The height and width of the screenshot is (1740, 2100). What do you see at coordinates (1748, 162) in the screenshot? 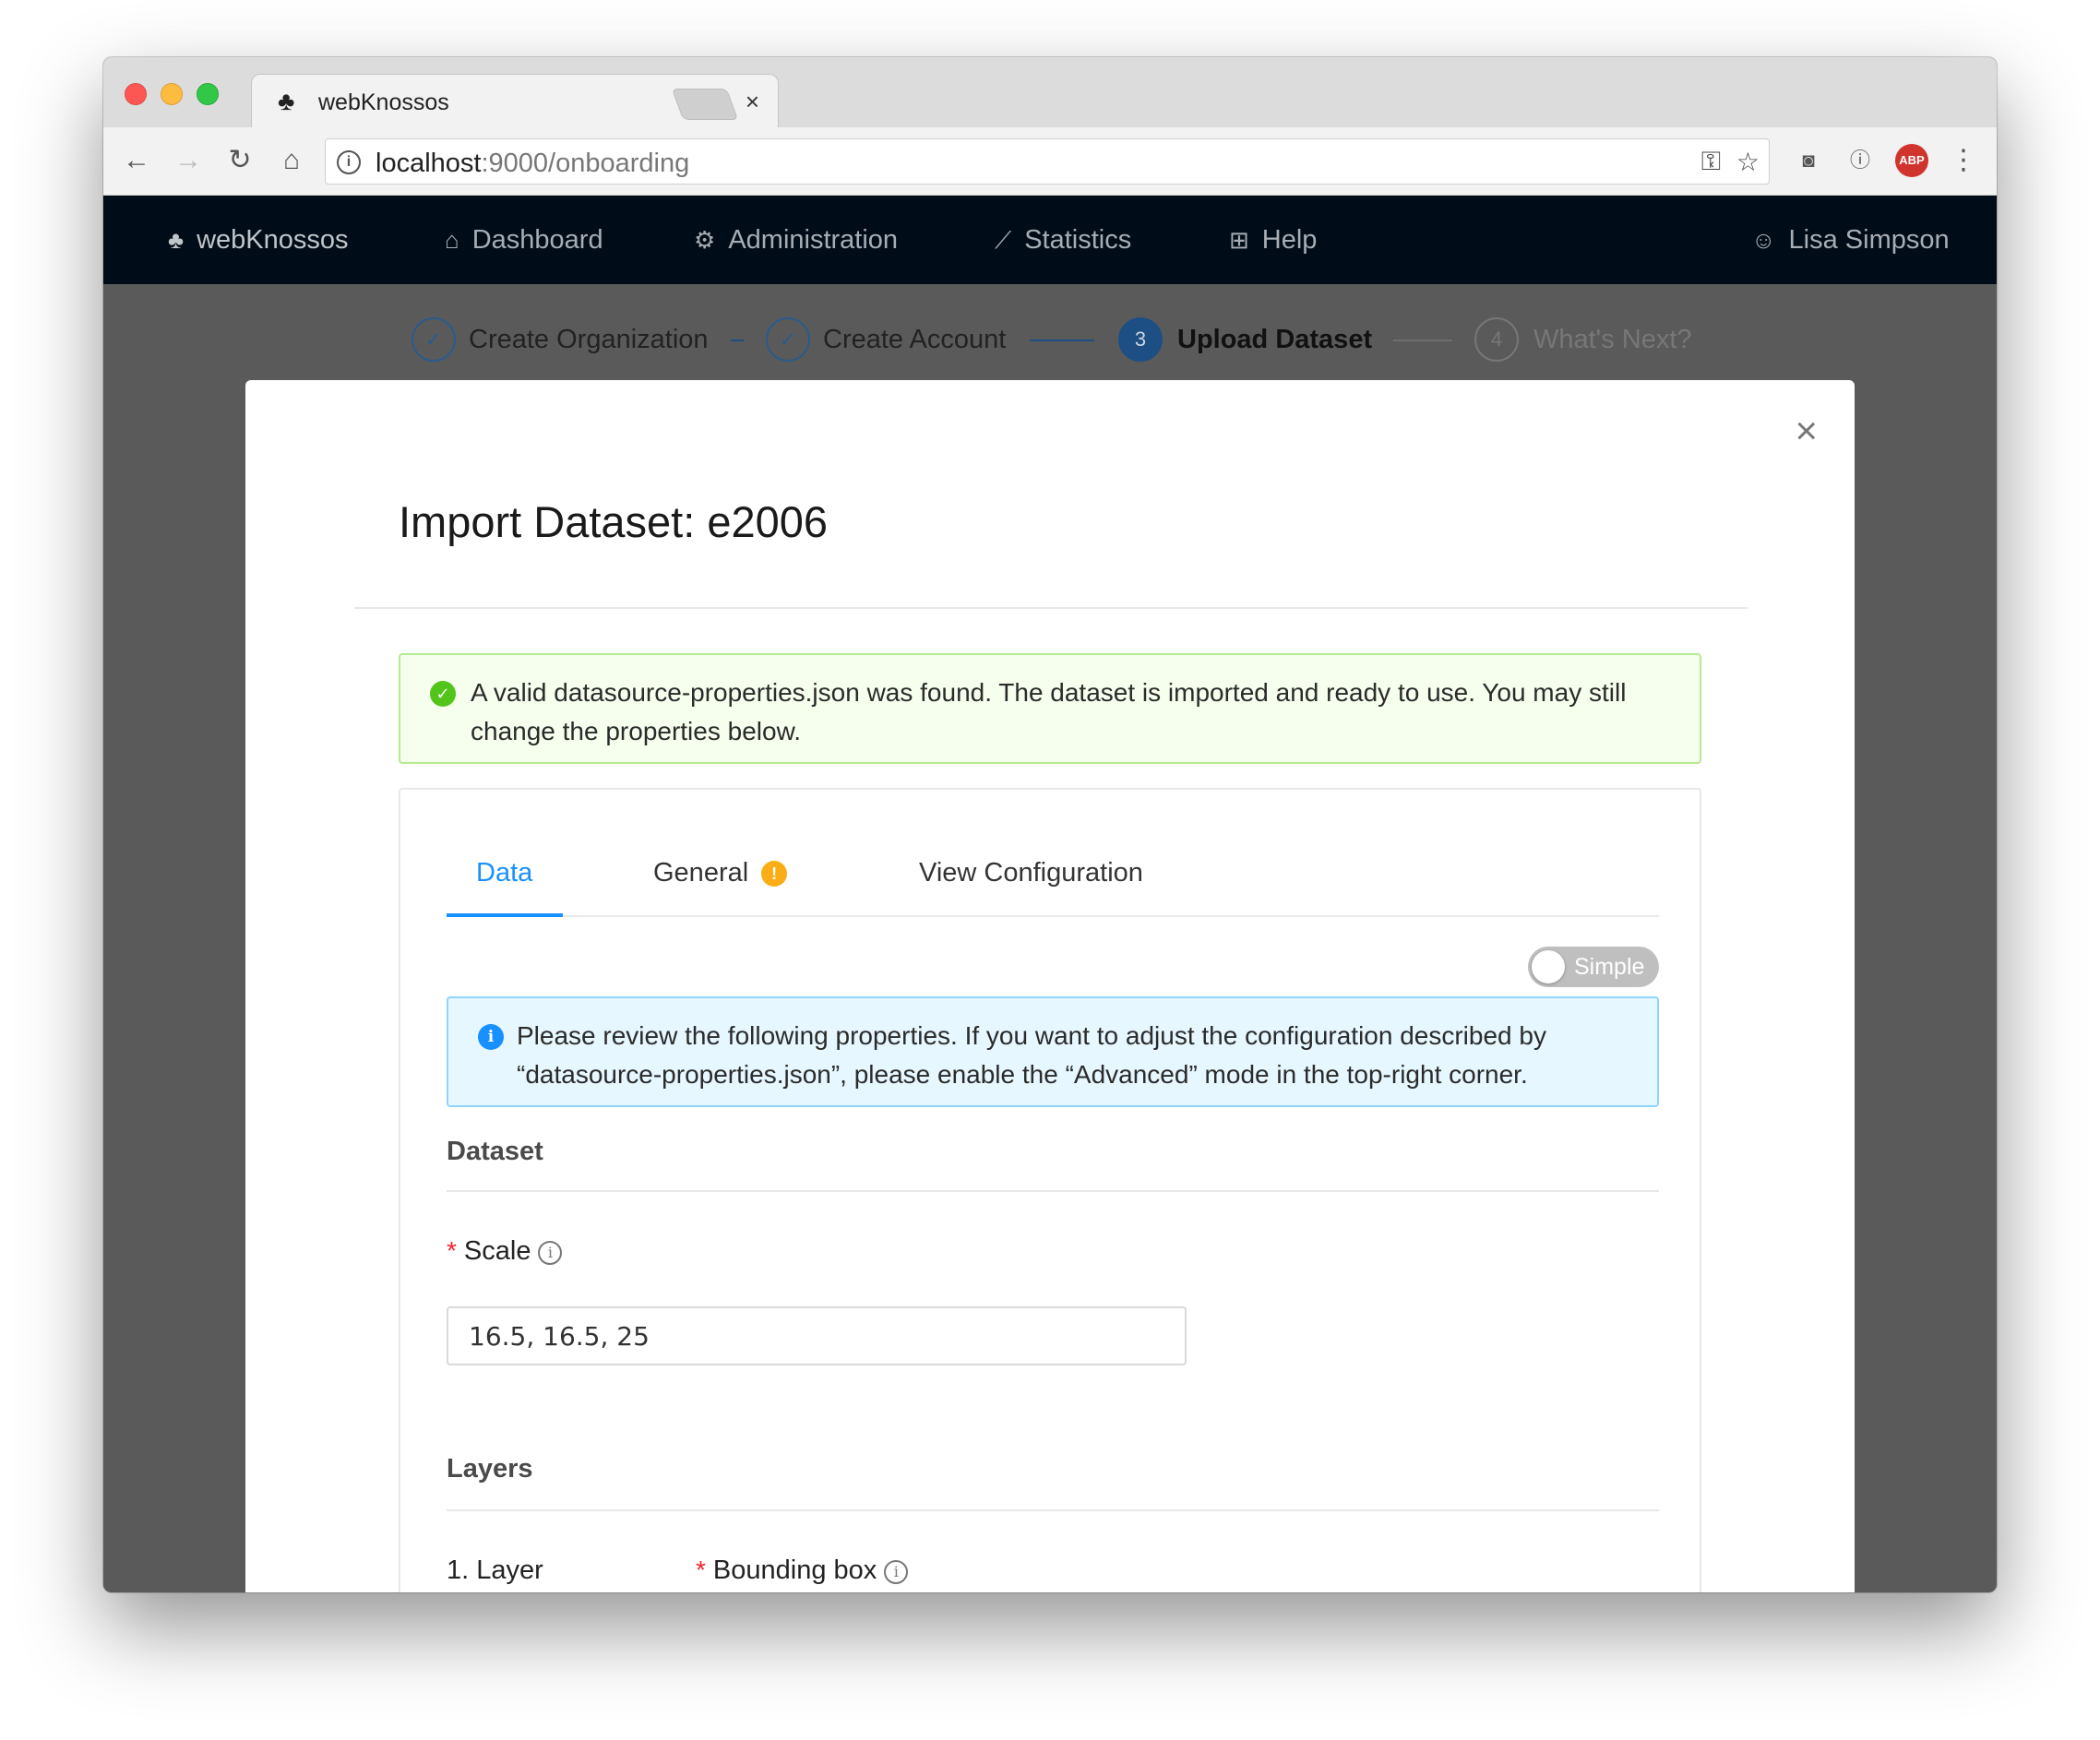
I see `star-icon: ☆` at bounding box center [1748, 162].